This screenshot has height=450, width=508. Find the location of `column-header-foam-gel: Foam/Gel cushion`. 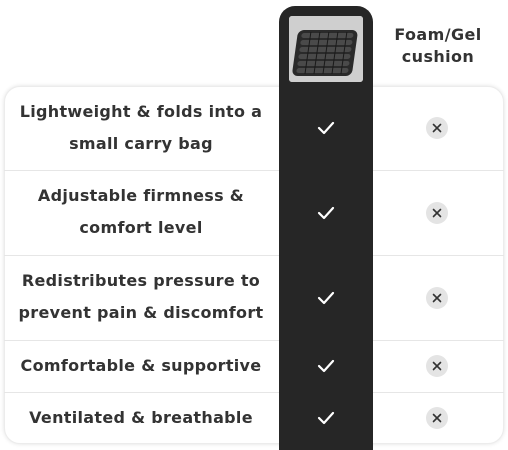

column-header-foam-gel: Foam/Gel cushion is located at coordinates (438, 45).